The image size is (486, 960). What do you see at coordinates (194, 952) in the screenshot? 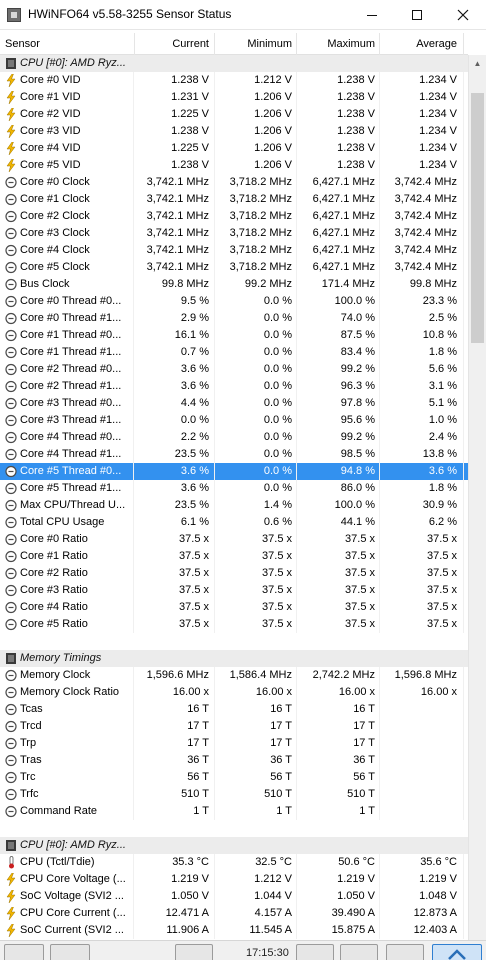
I see `network-button` at bounding box center [194, 952].